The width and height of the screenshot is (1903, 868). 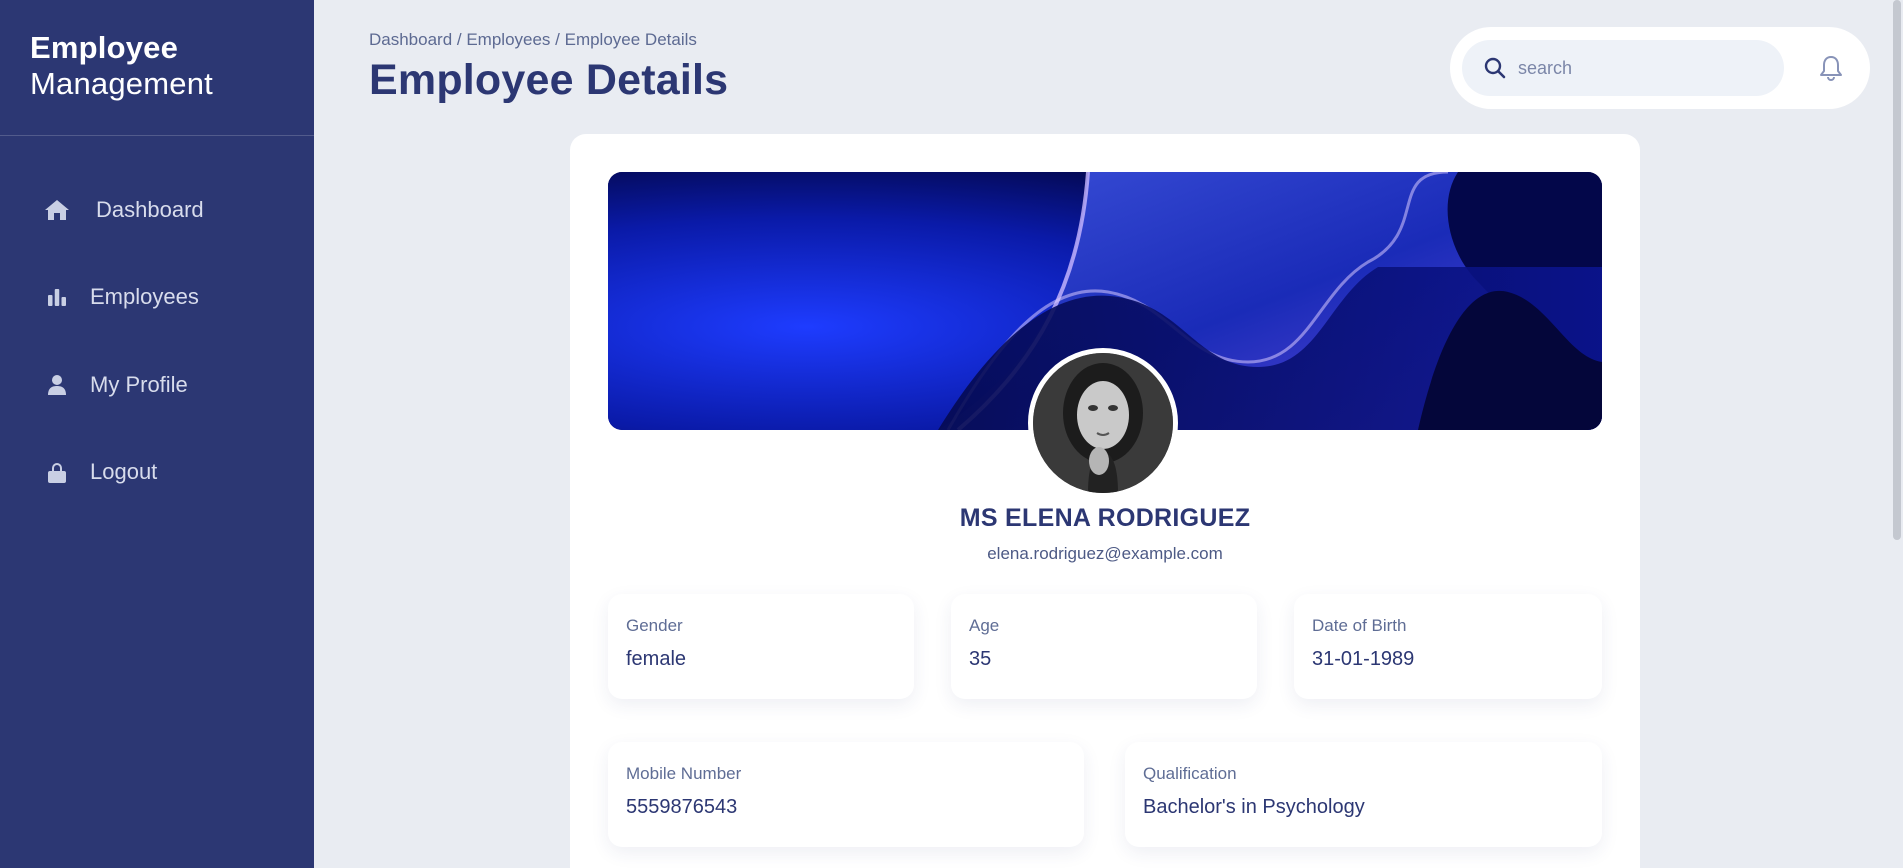 I want to click on brand-title-line1: Employee, so click(x=104, y=47).